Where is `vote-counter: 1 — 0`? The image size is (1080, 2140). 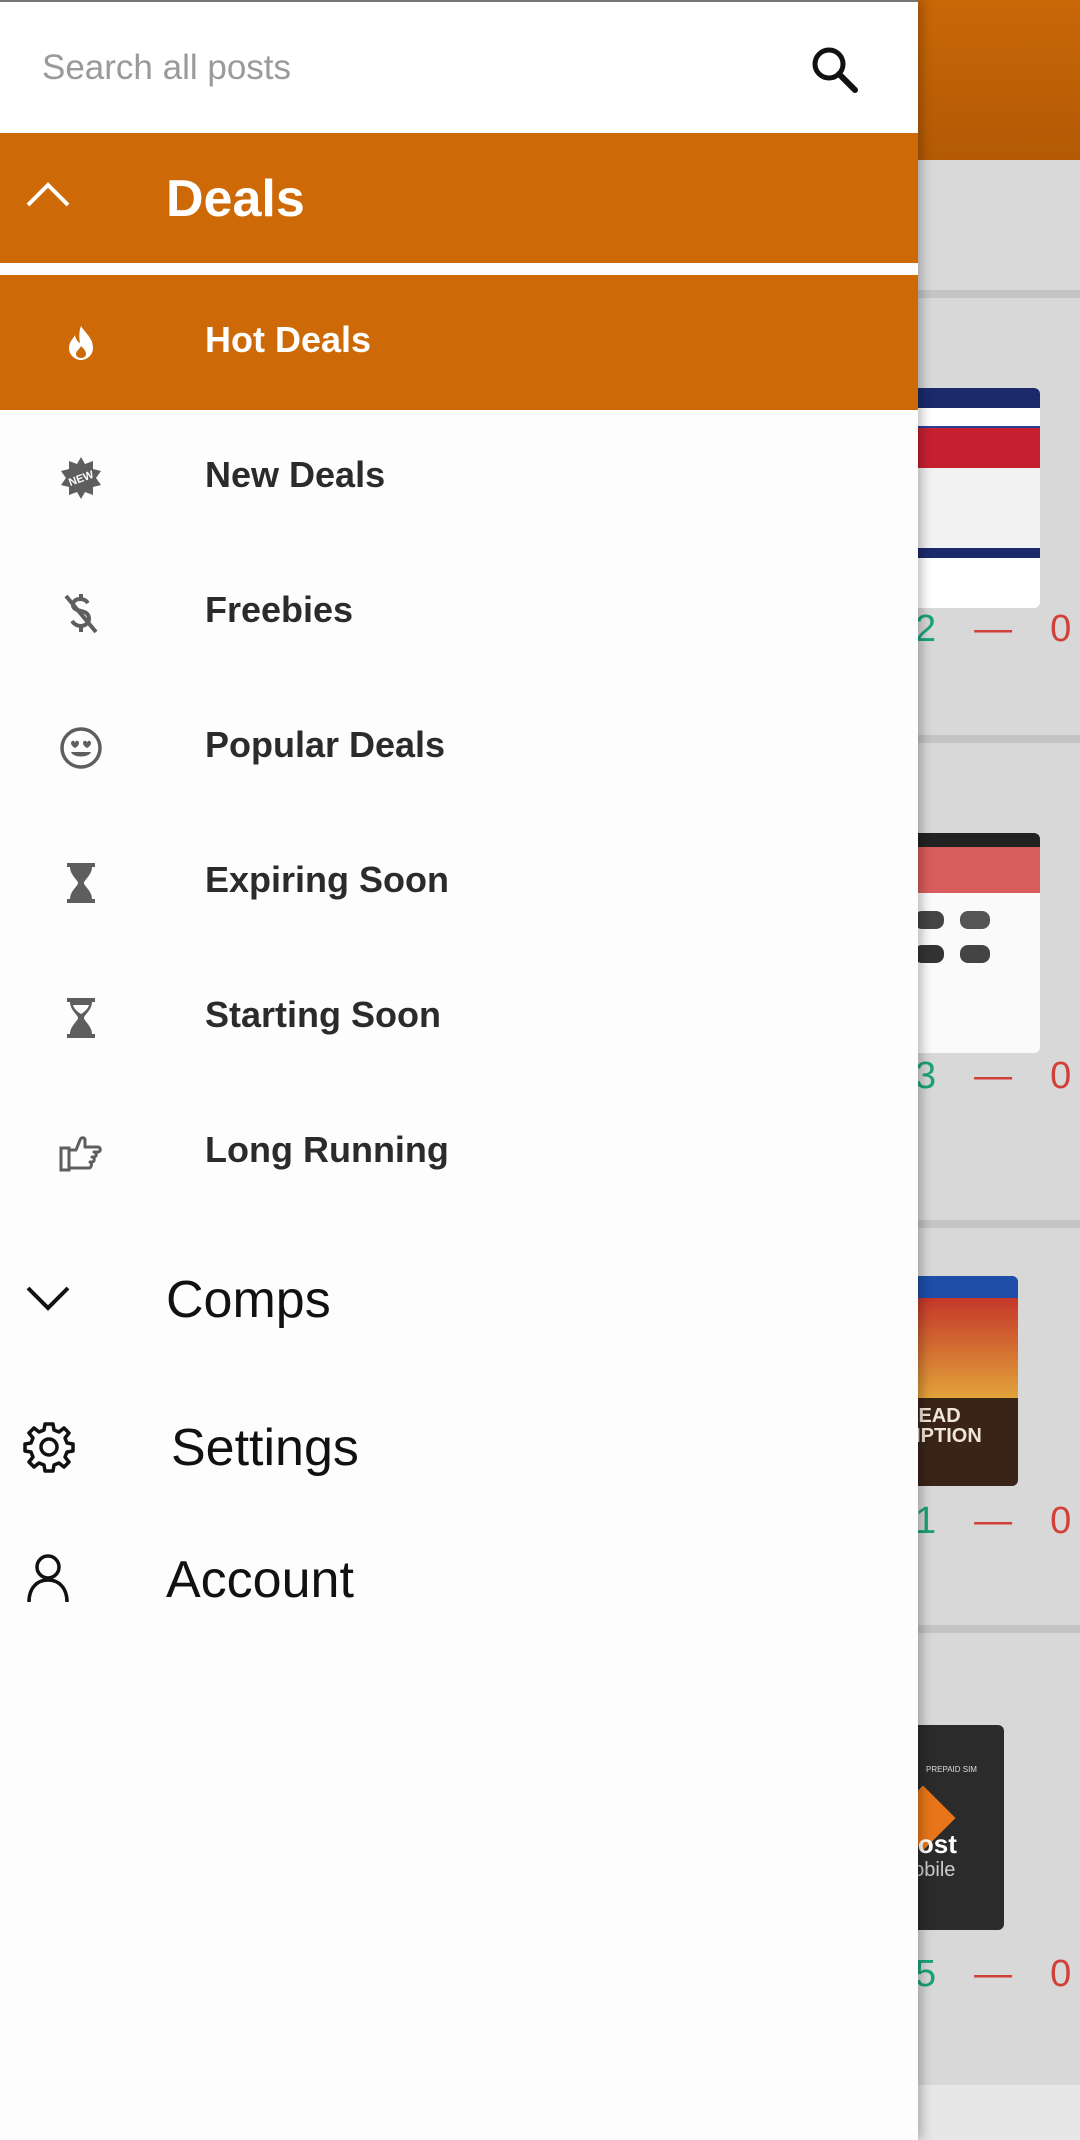 vote-counter: 1 — 0 is located at coordinates (993, 1521).